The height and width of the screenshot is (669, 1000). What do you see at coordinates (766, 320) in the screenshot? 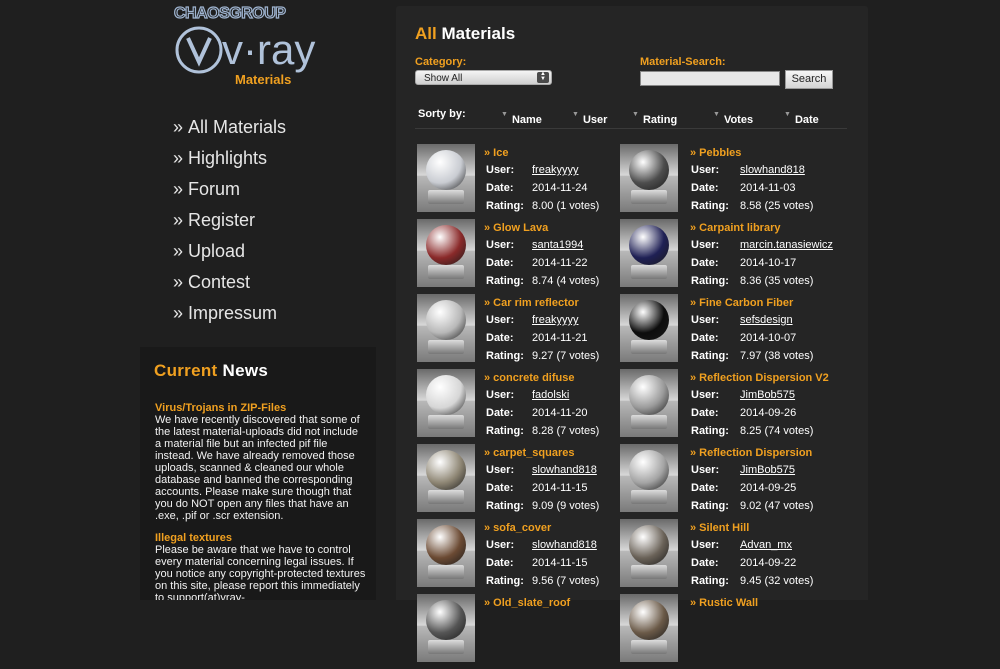
I see `material-user-link: sefsdesign` at bounding box center [766, 320].